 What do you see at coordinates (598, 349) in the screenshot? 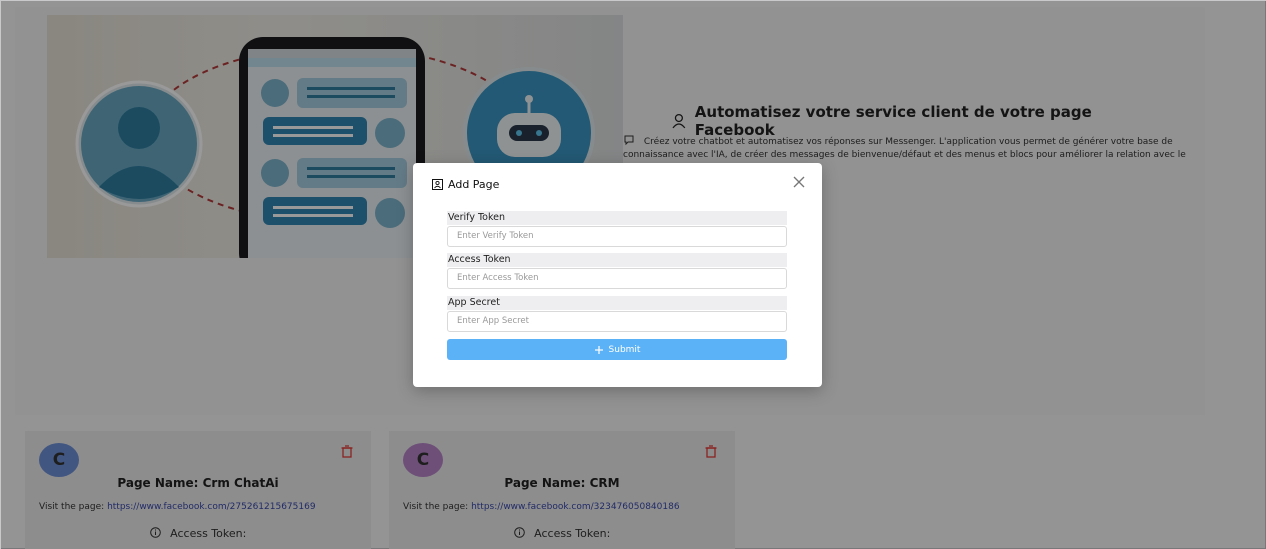
I see `plus-icon` at bounding box center [598, 349].